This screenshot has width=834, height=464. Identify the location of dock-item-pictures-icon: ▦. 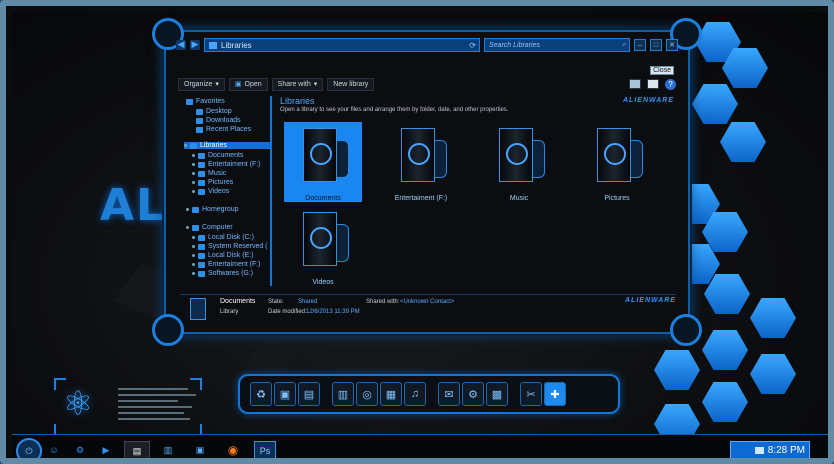
(391, 394).